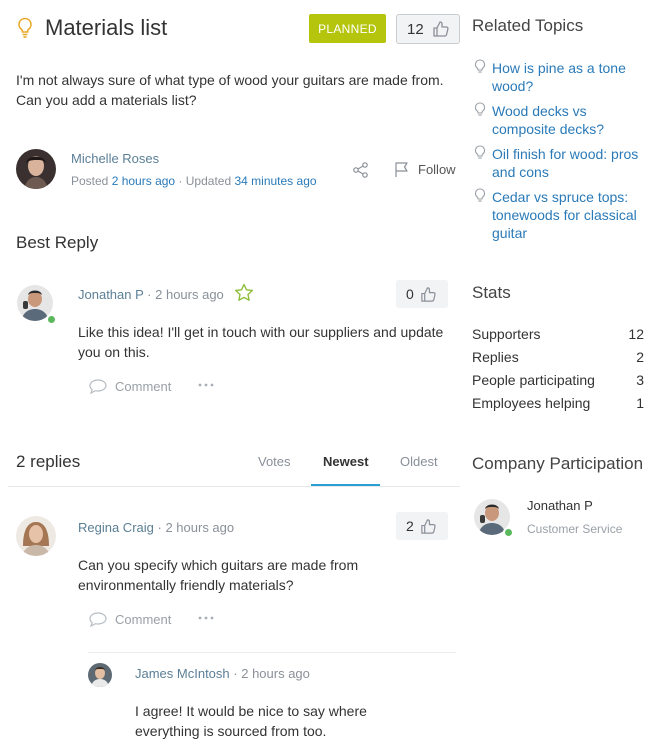  What do you see at coordinates (640, 380) in the screenshot?
I see `stat-value: 3` at bounding box center [640, 380].